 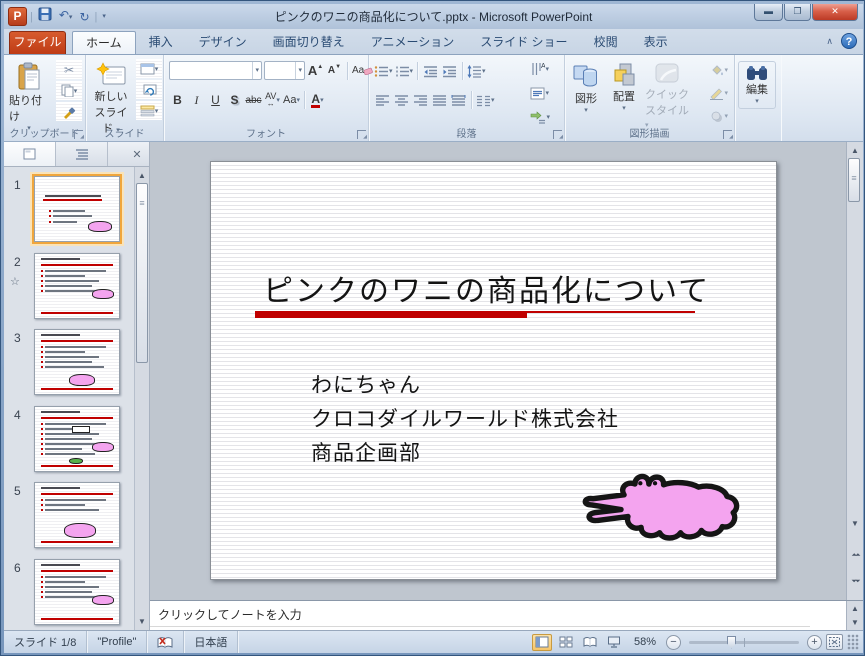 I want to click on theme-name: "Profile", so click(x=117, y=642).